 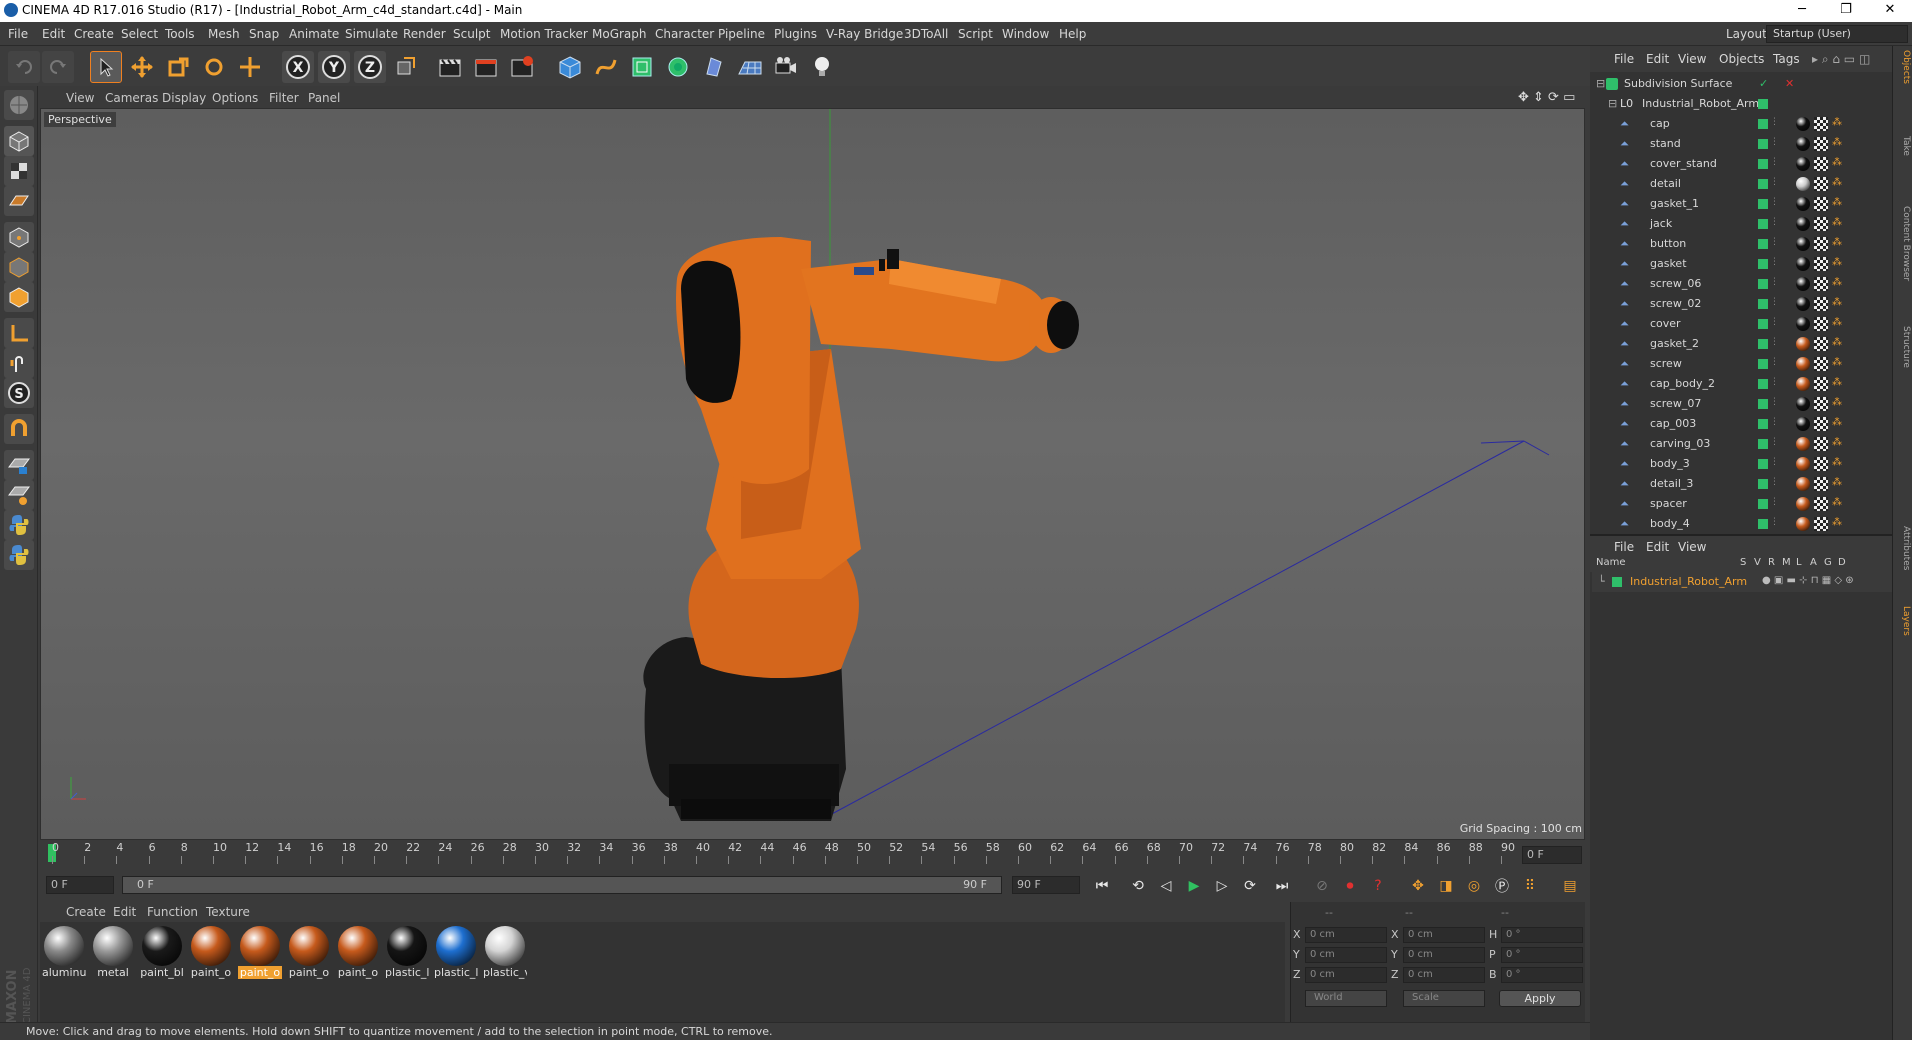 What do you see at coordinates (1741, 59) in the screenshot?
I see `objects-menu-objects: Objects` at bounding box center [1741, 59].